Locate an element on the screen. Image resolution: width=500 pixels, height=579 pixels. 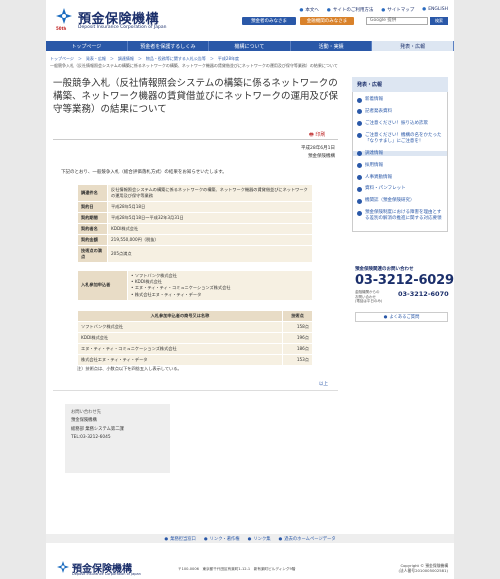
toplink-skip: ● 本文へ is located at coordinates (308, 10).